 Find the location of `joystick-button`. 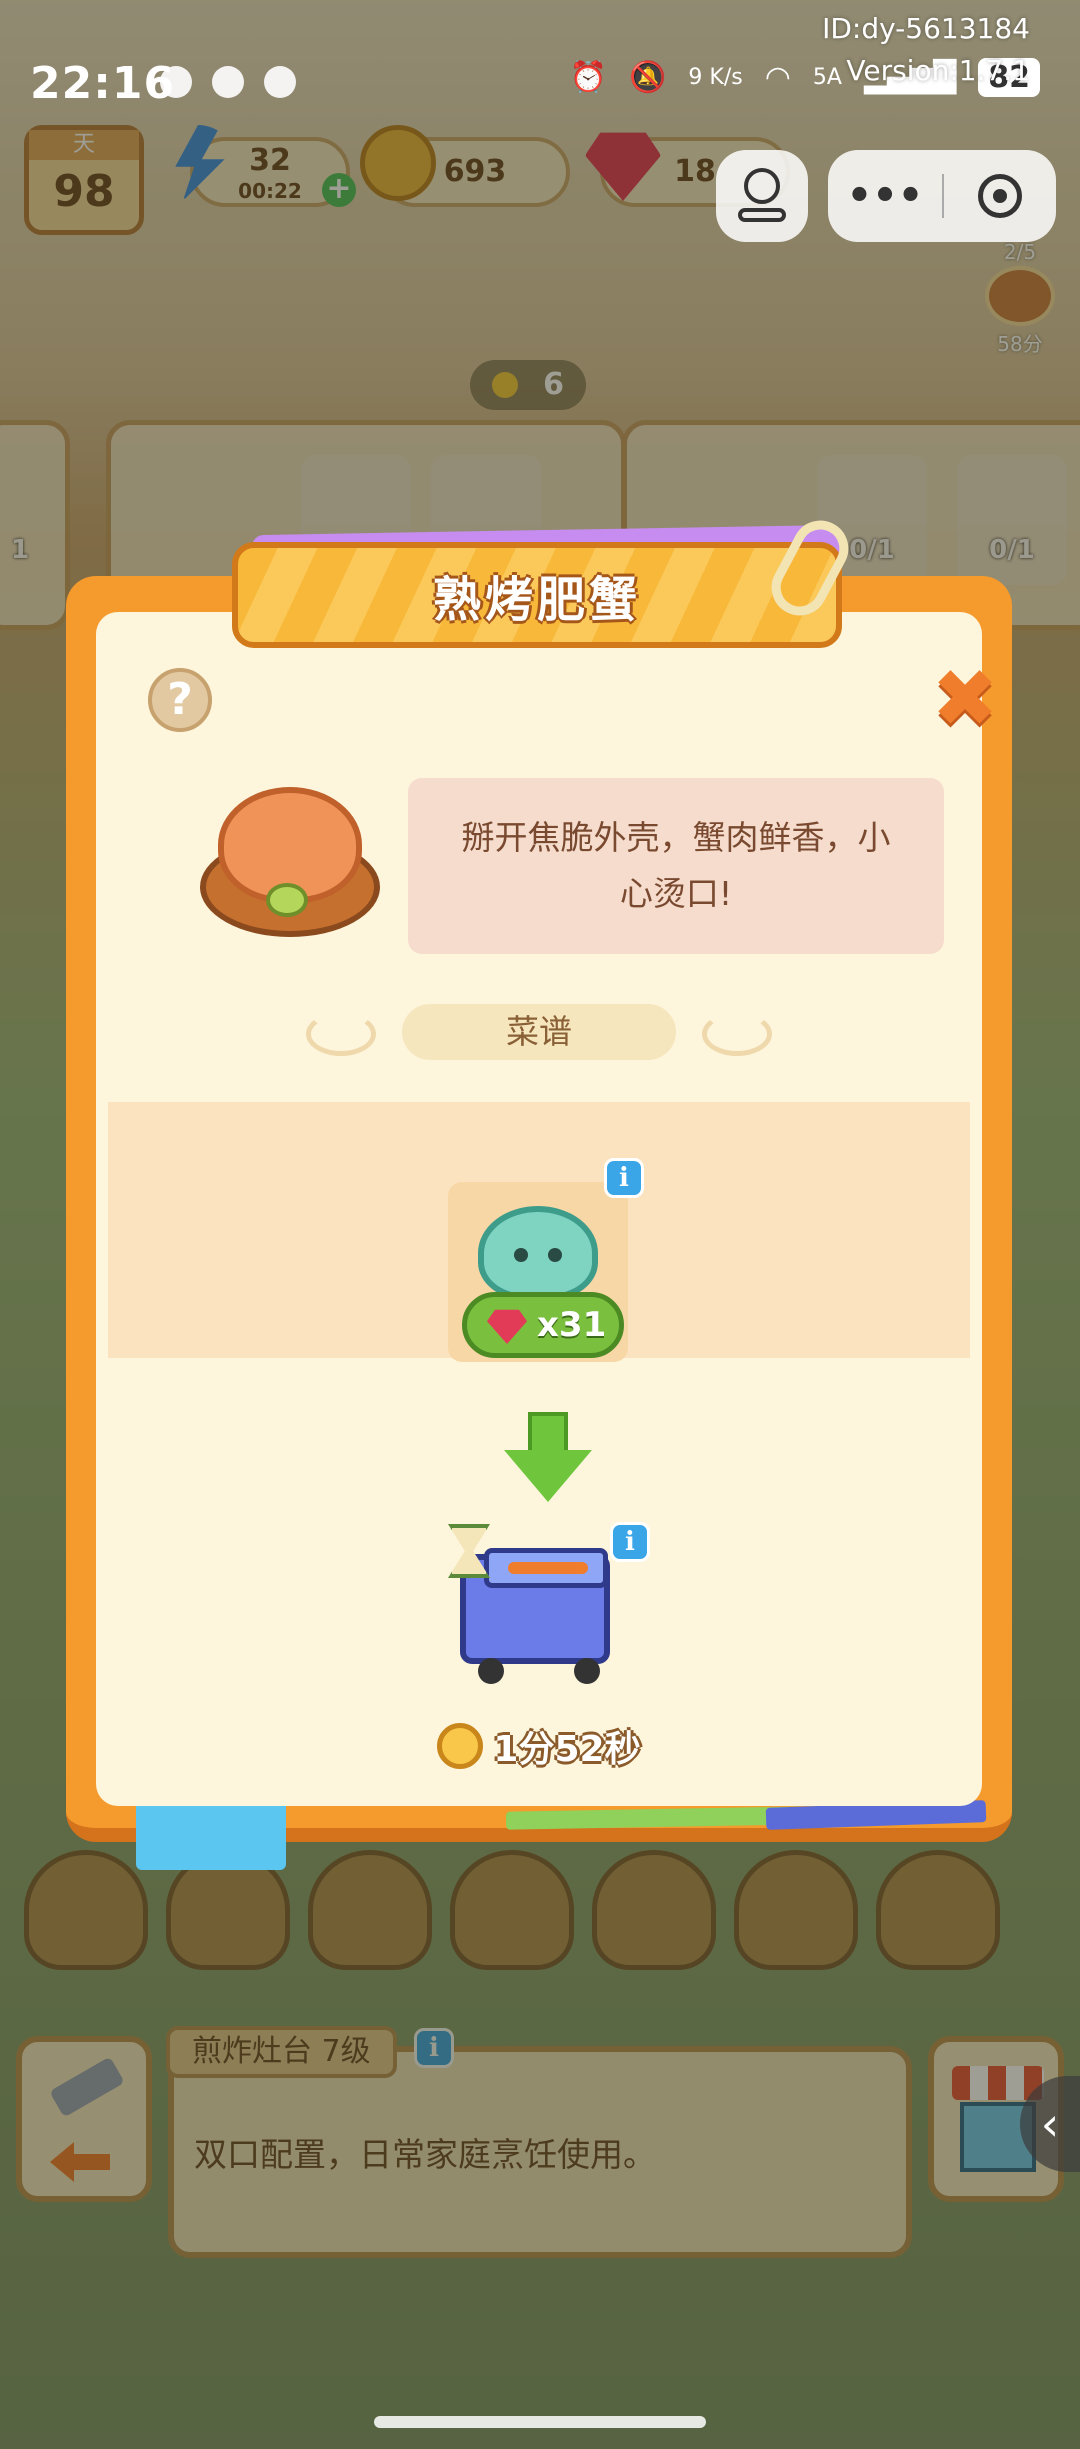

joystick-button is located at coordinates (762, 196).